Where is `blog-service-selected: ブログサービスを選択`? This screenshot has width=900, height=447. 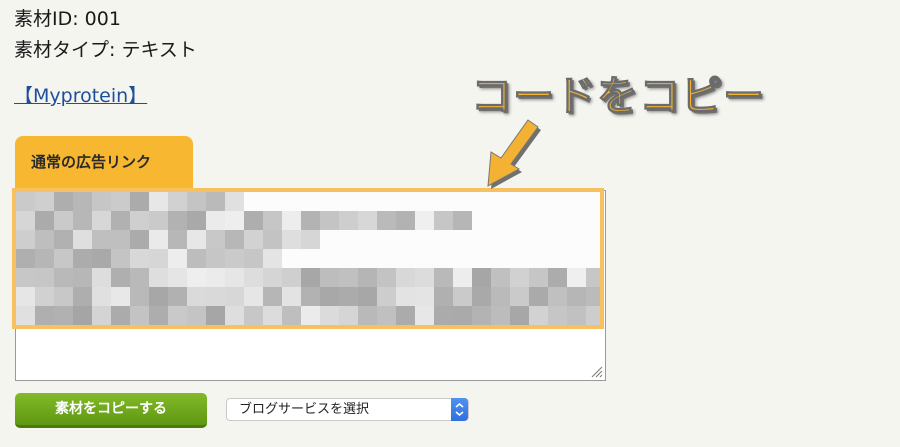
blog-service-selected: ブログサービスを選択 is located at coordinates (304, 409).